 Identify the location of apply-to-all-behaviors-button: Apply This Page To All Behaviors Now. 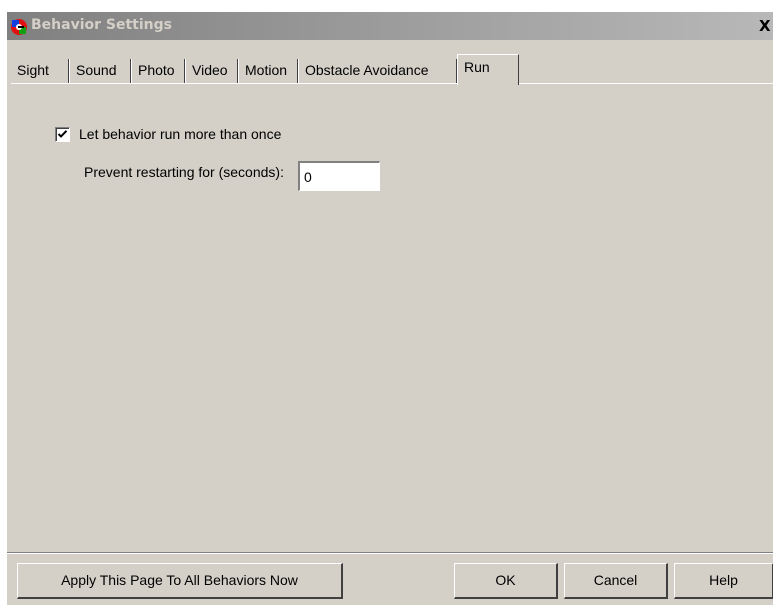
(180, 581).